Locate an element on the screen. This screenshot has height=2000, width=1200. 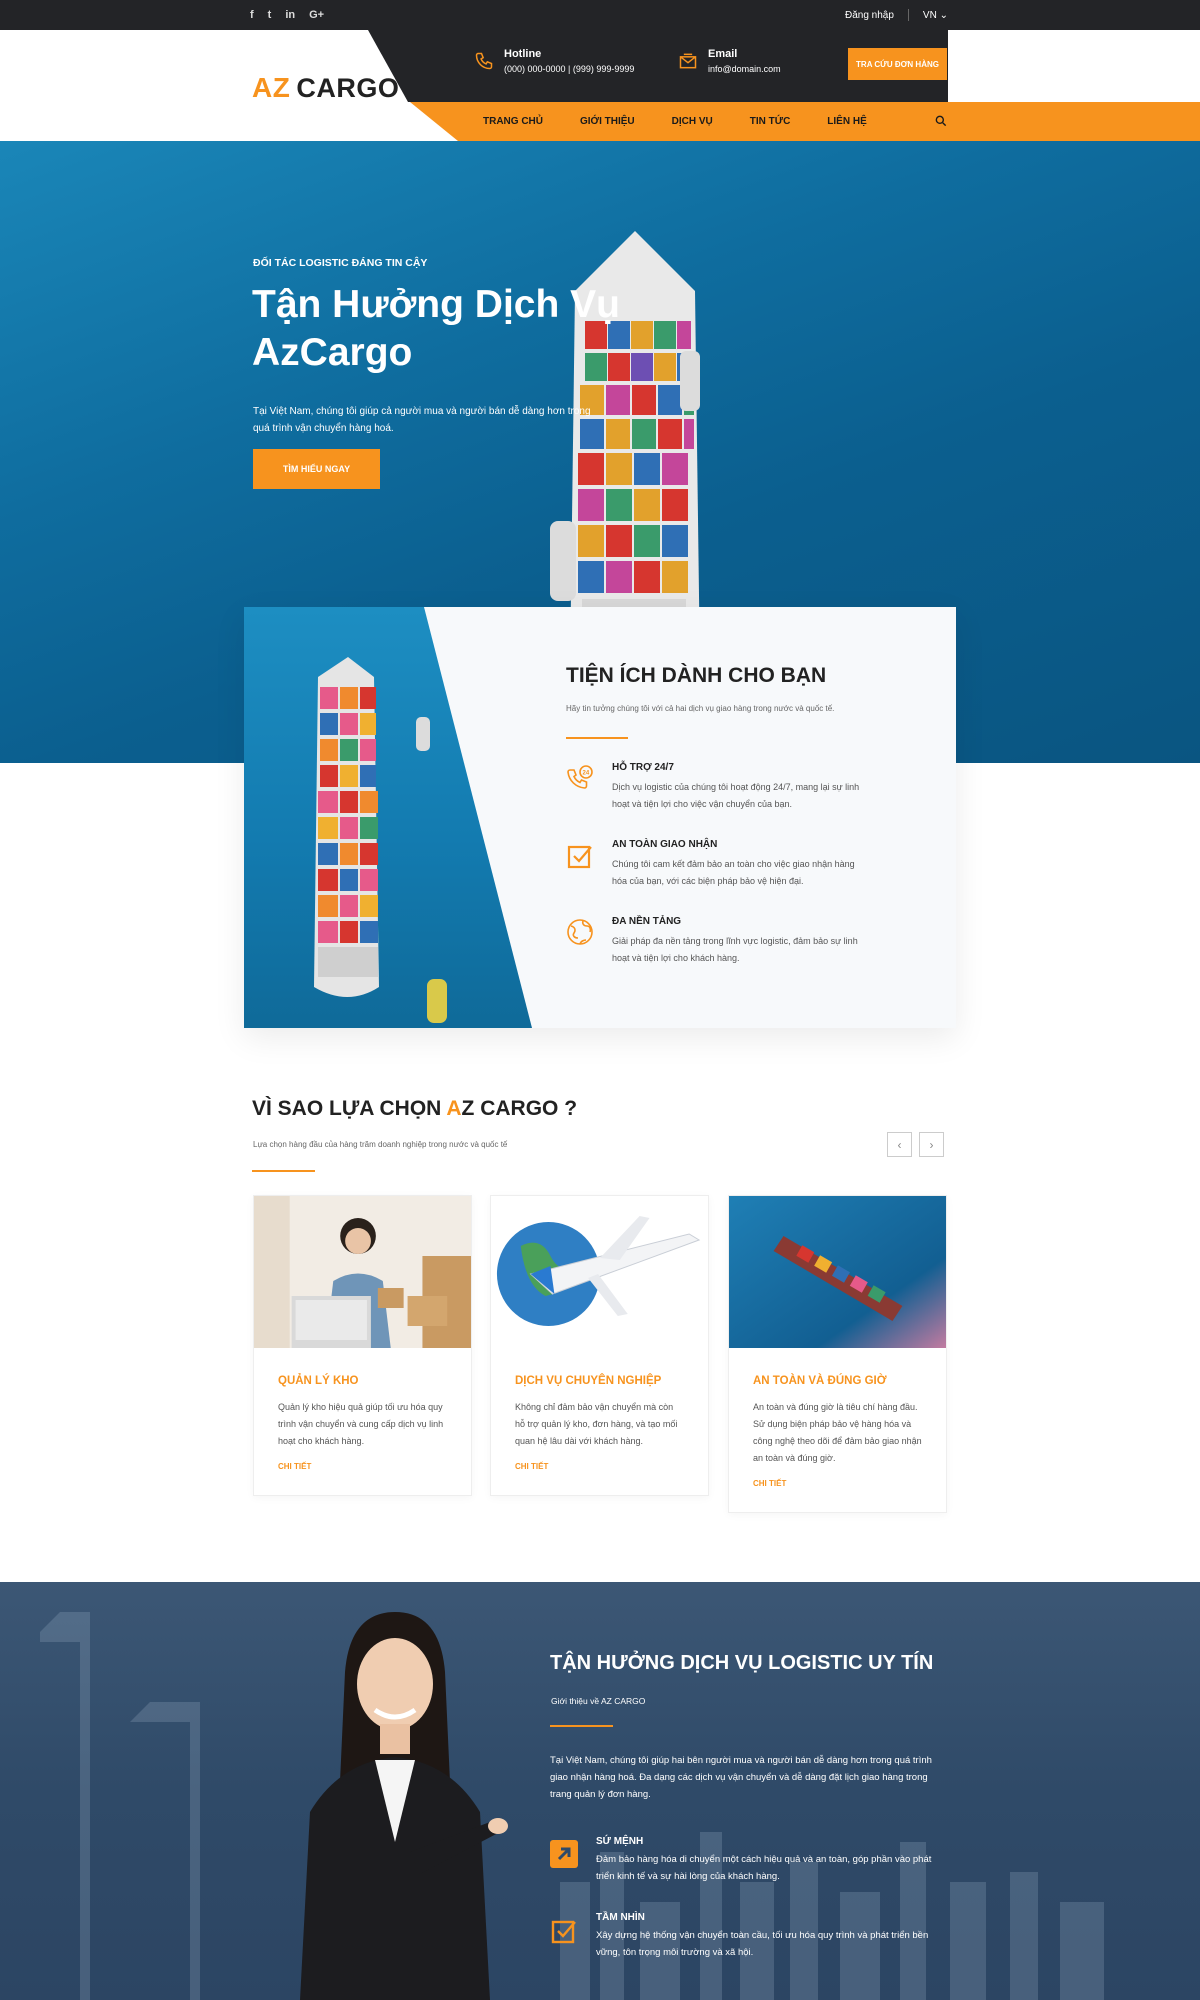
email-block: Email info@domain.com is located at coordinates (729, 61).